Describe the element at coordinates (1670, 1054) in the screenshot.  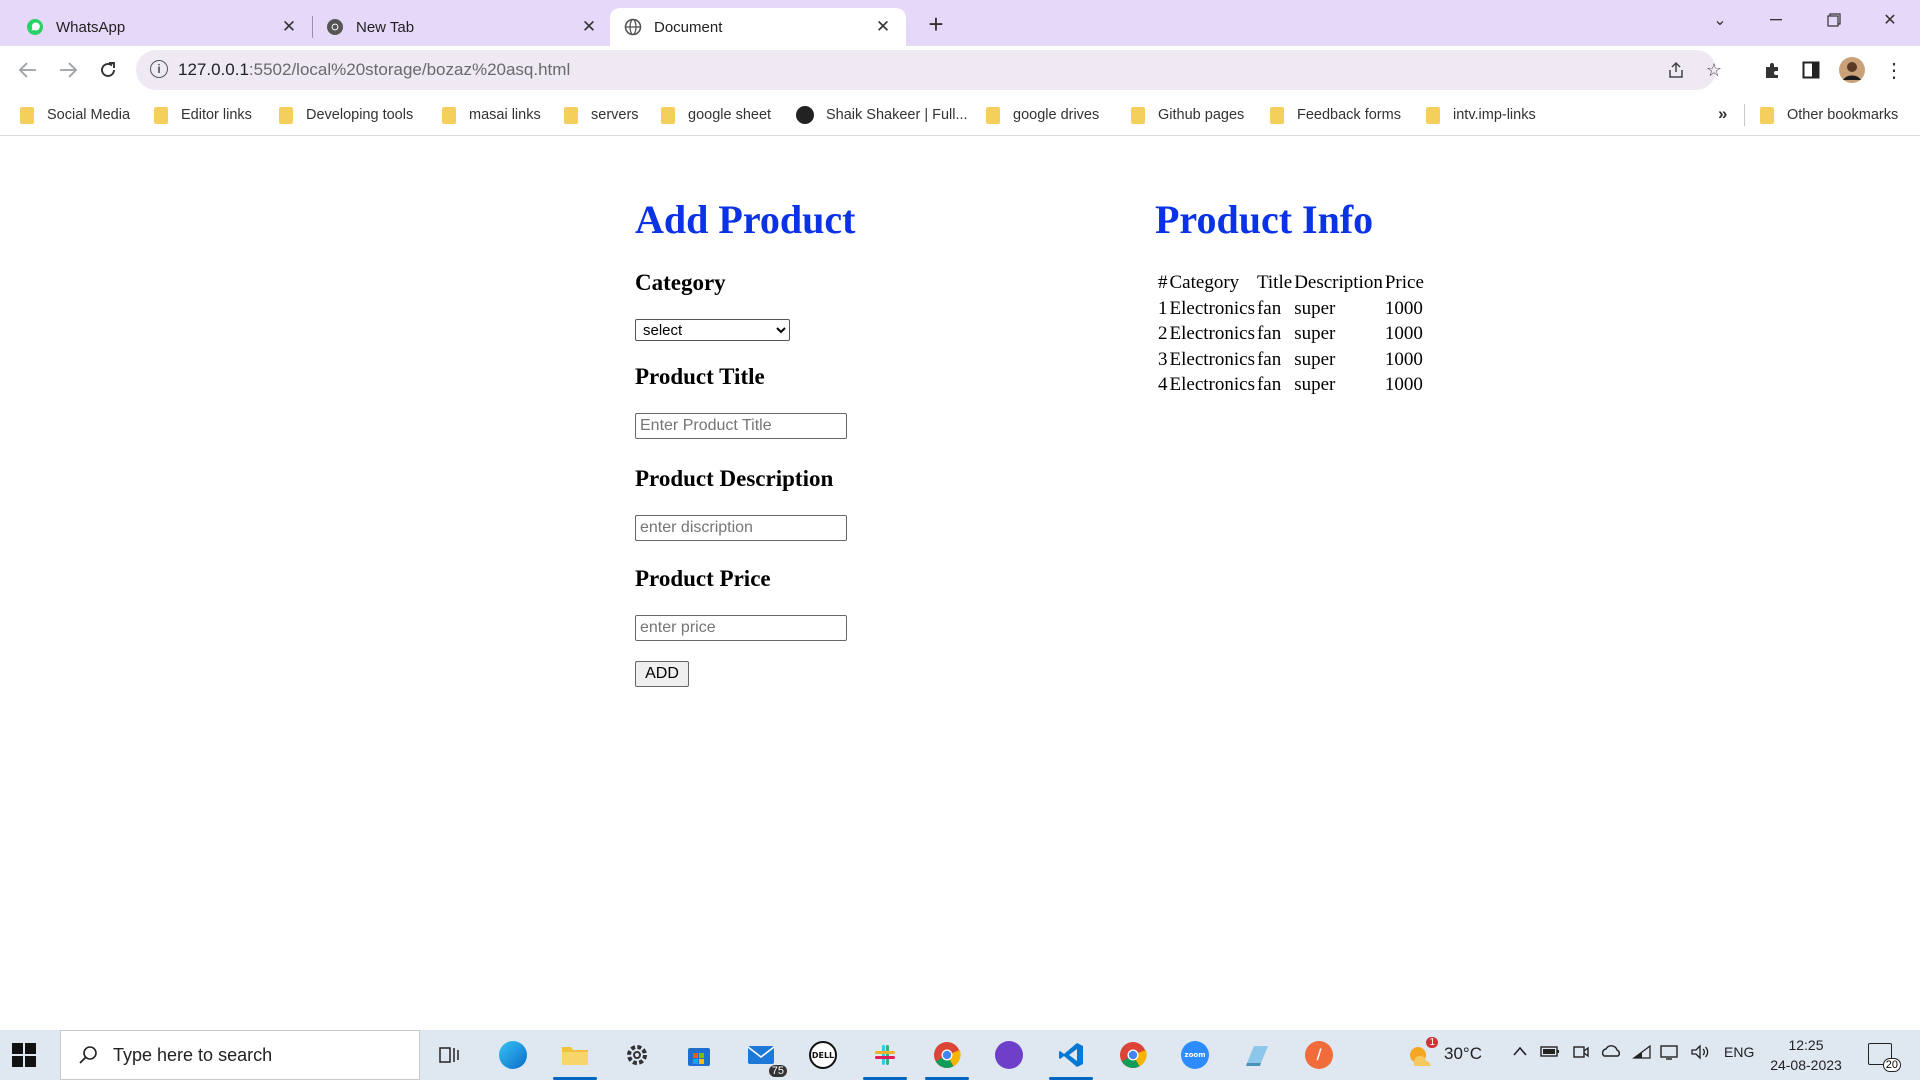
I see `display-icon` at that location.